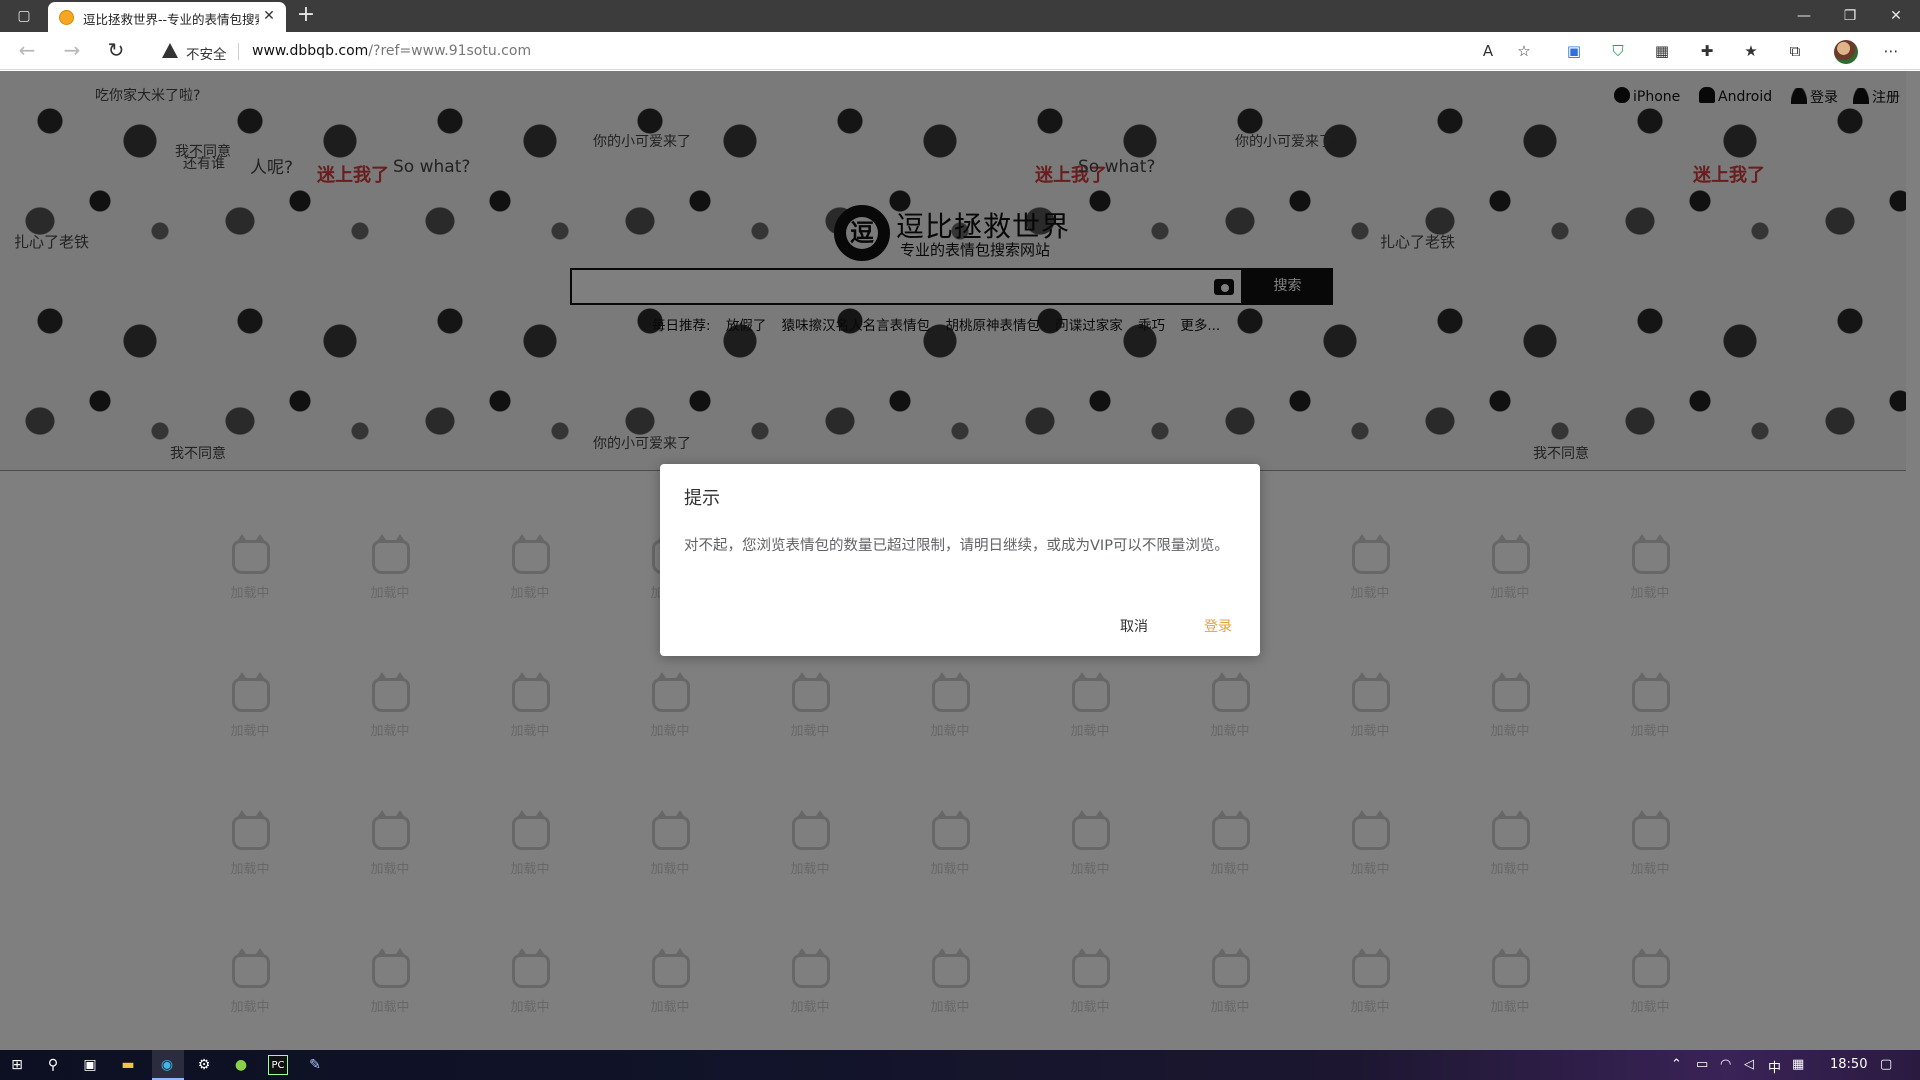  What do you see at coordinates (269, 16) in the screenshot?
I see `tab-close-icon: ✕` at bounding box center [269, 16].